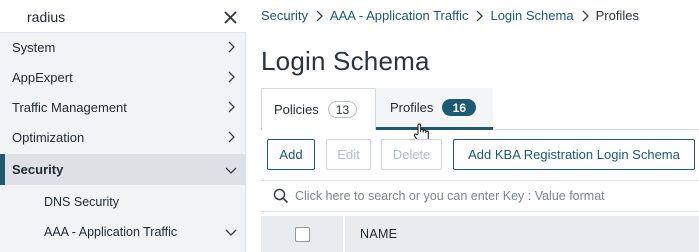 Image resolution: width=699 pixels, height=252 pixels. Describe the element at coordinates (38, 169) in the screenshot. I see `sidebar-item-label: Security` at that location.